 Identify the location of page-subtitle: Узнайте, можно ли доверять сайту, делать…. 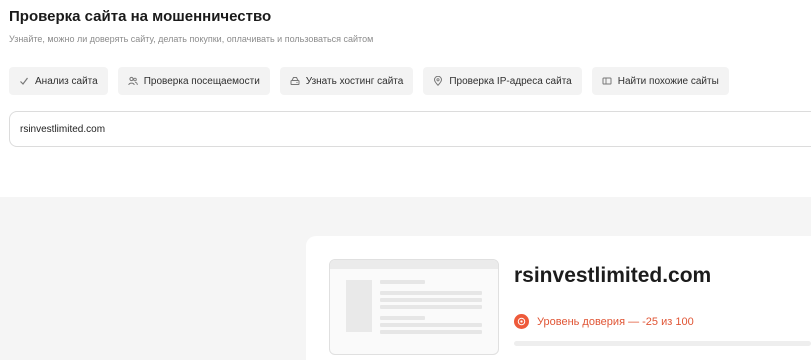
(191, 39).